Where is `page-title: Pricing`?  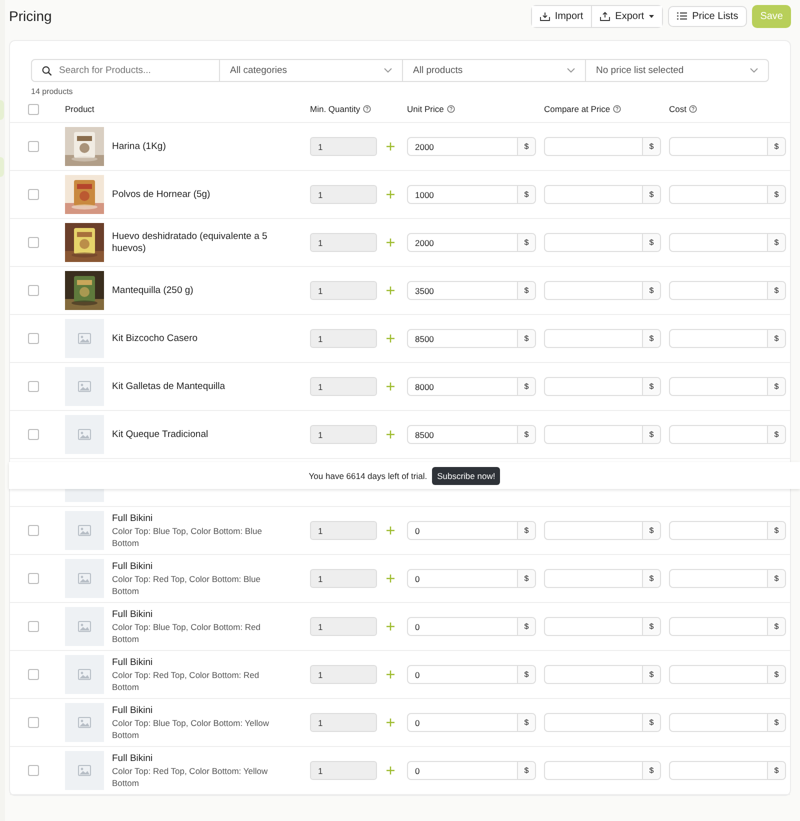
page-title: Pricing is located at coordinates (31, 16).